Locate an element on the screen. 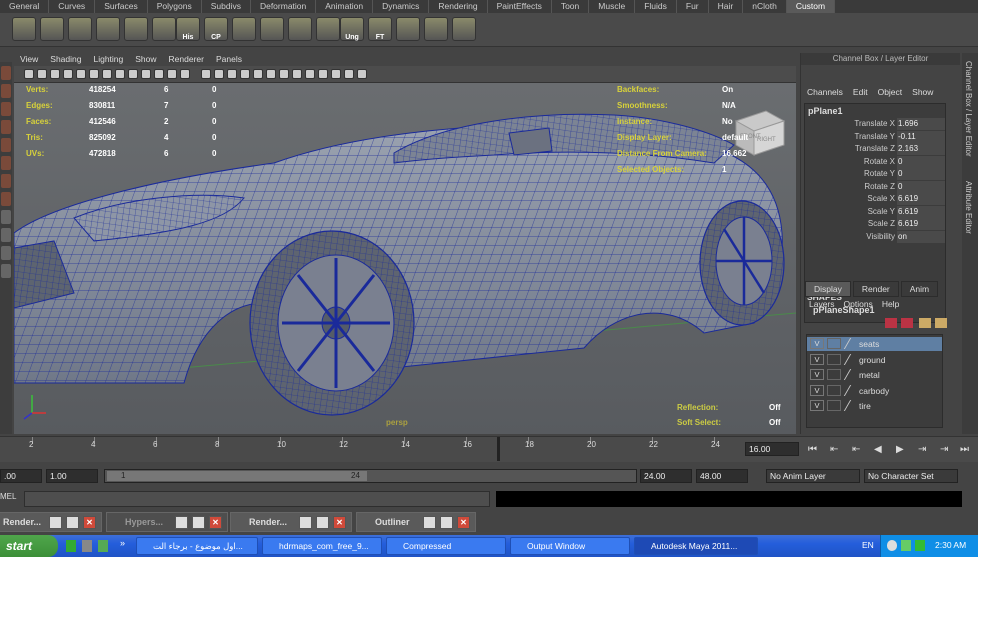  minimized-window: Render... ✕ is located at coordinates (51, 522).